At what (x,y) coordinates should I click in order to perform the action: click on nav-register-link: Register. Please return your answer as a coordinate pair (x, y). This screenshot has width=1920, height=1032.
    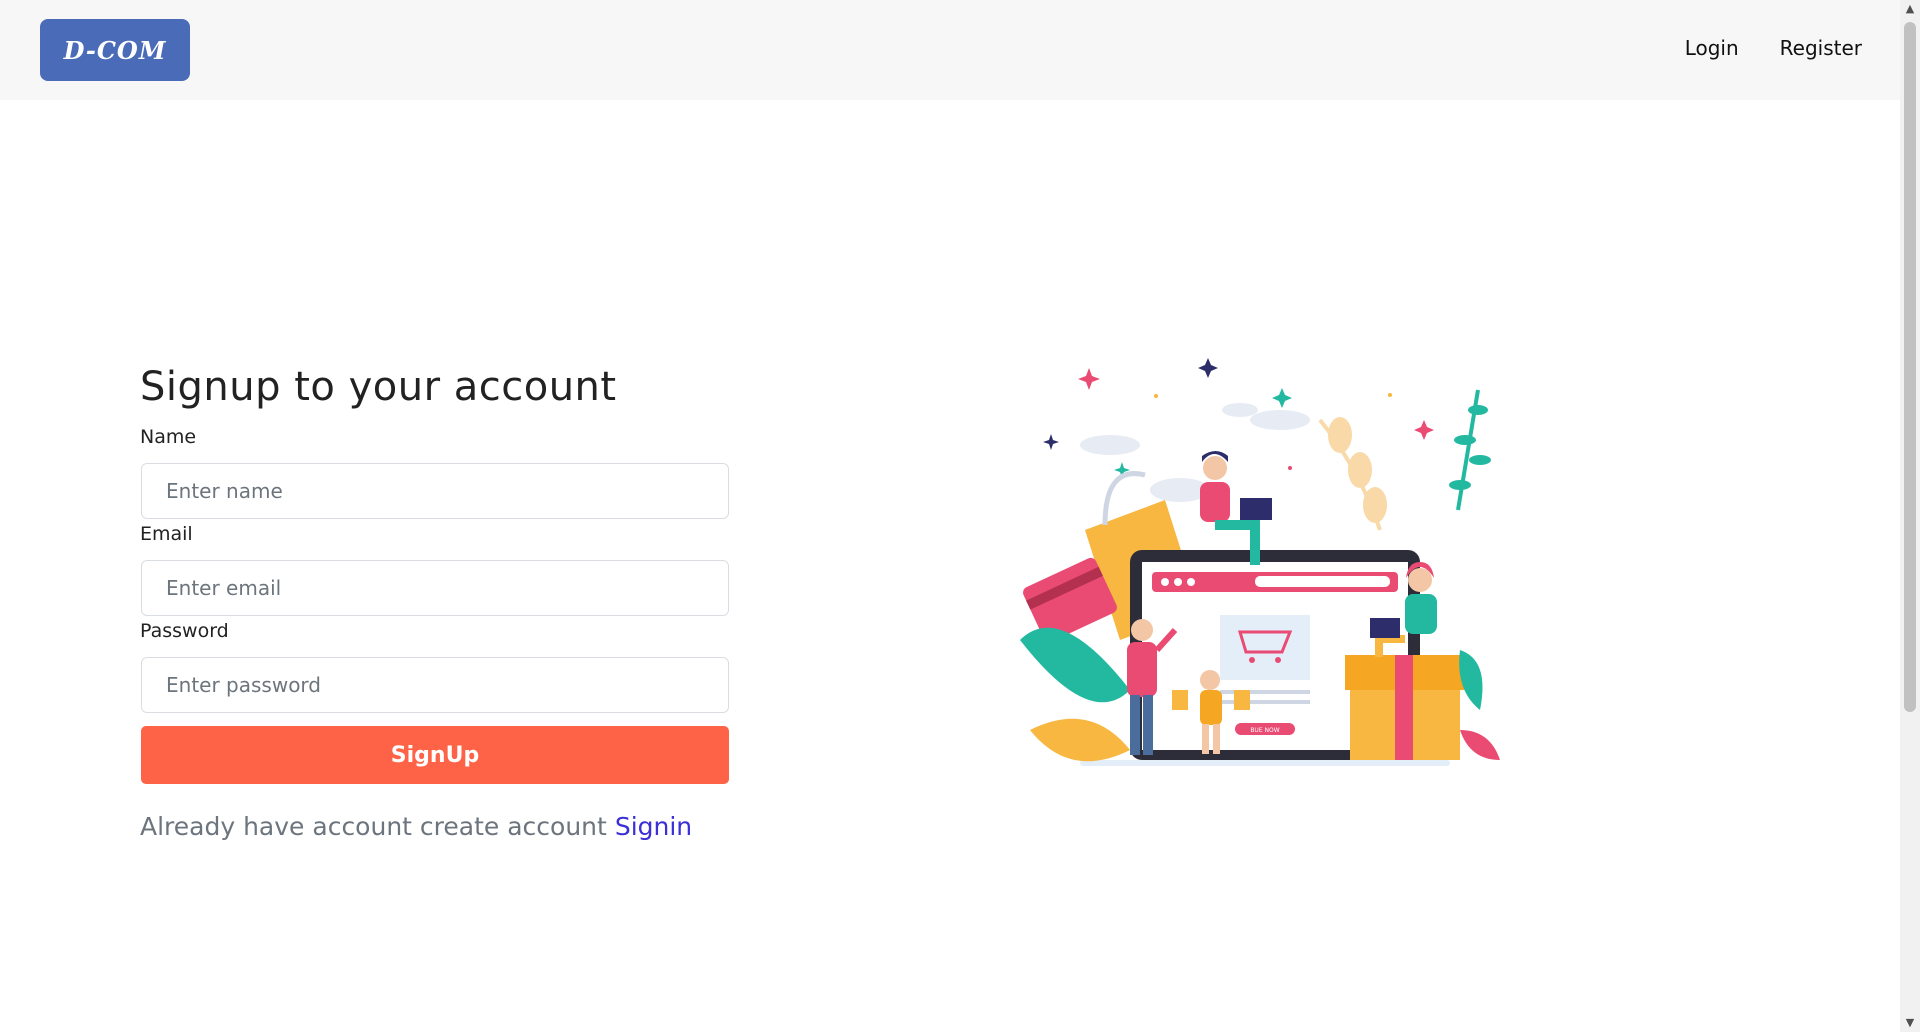
    Looking at the image, I should click on (1821, 48).